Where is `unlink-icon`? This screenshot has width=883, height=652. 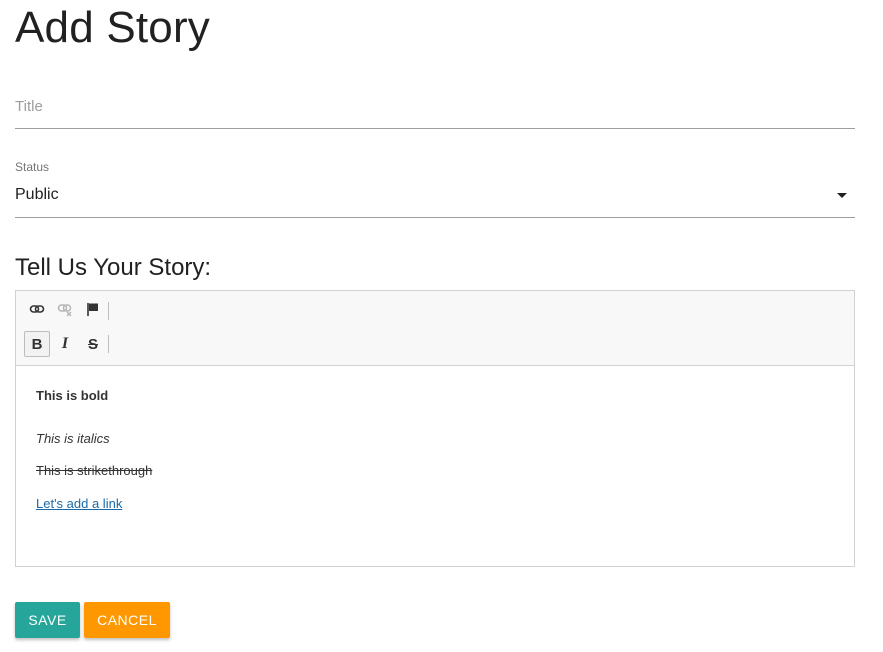 unlink-icon is located at coordinates (65, 311).